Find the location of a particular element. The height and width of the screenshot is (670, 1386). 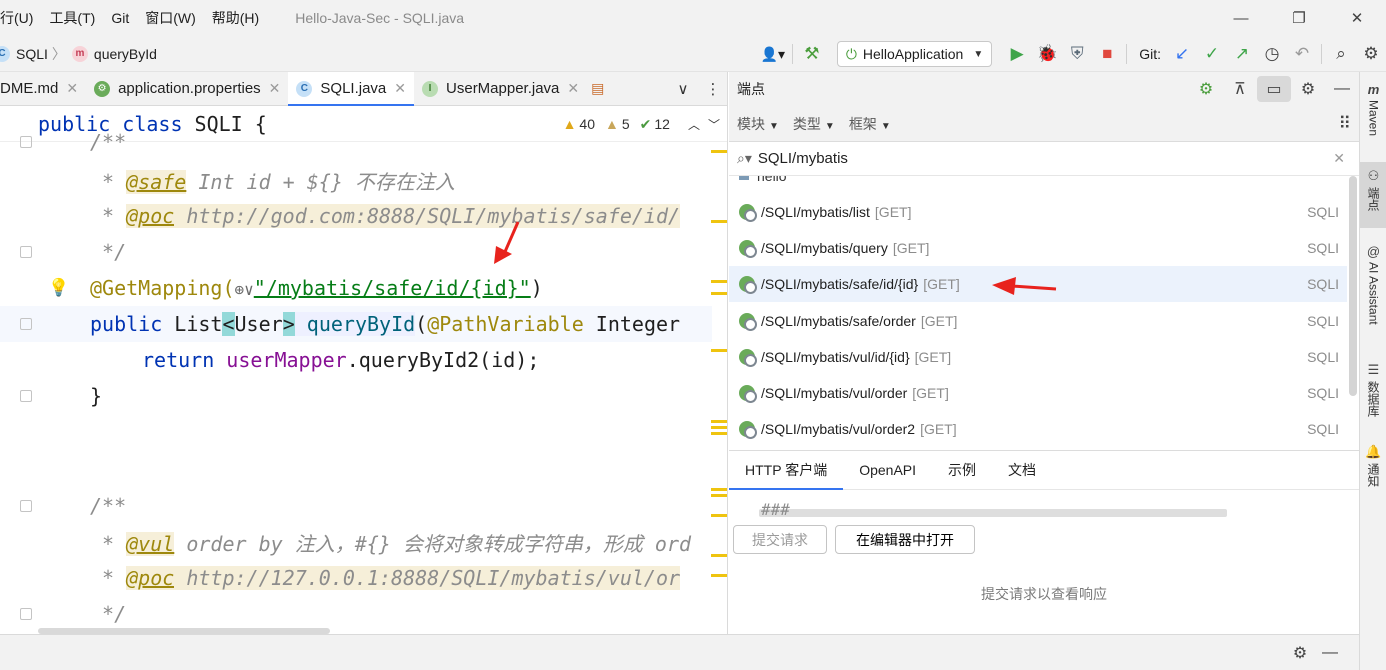

user-icon: 👤▾ is located at coordinates (773, 54).